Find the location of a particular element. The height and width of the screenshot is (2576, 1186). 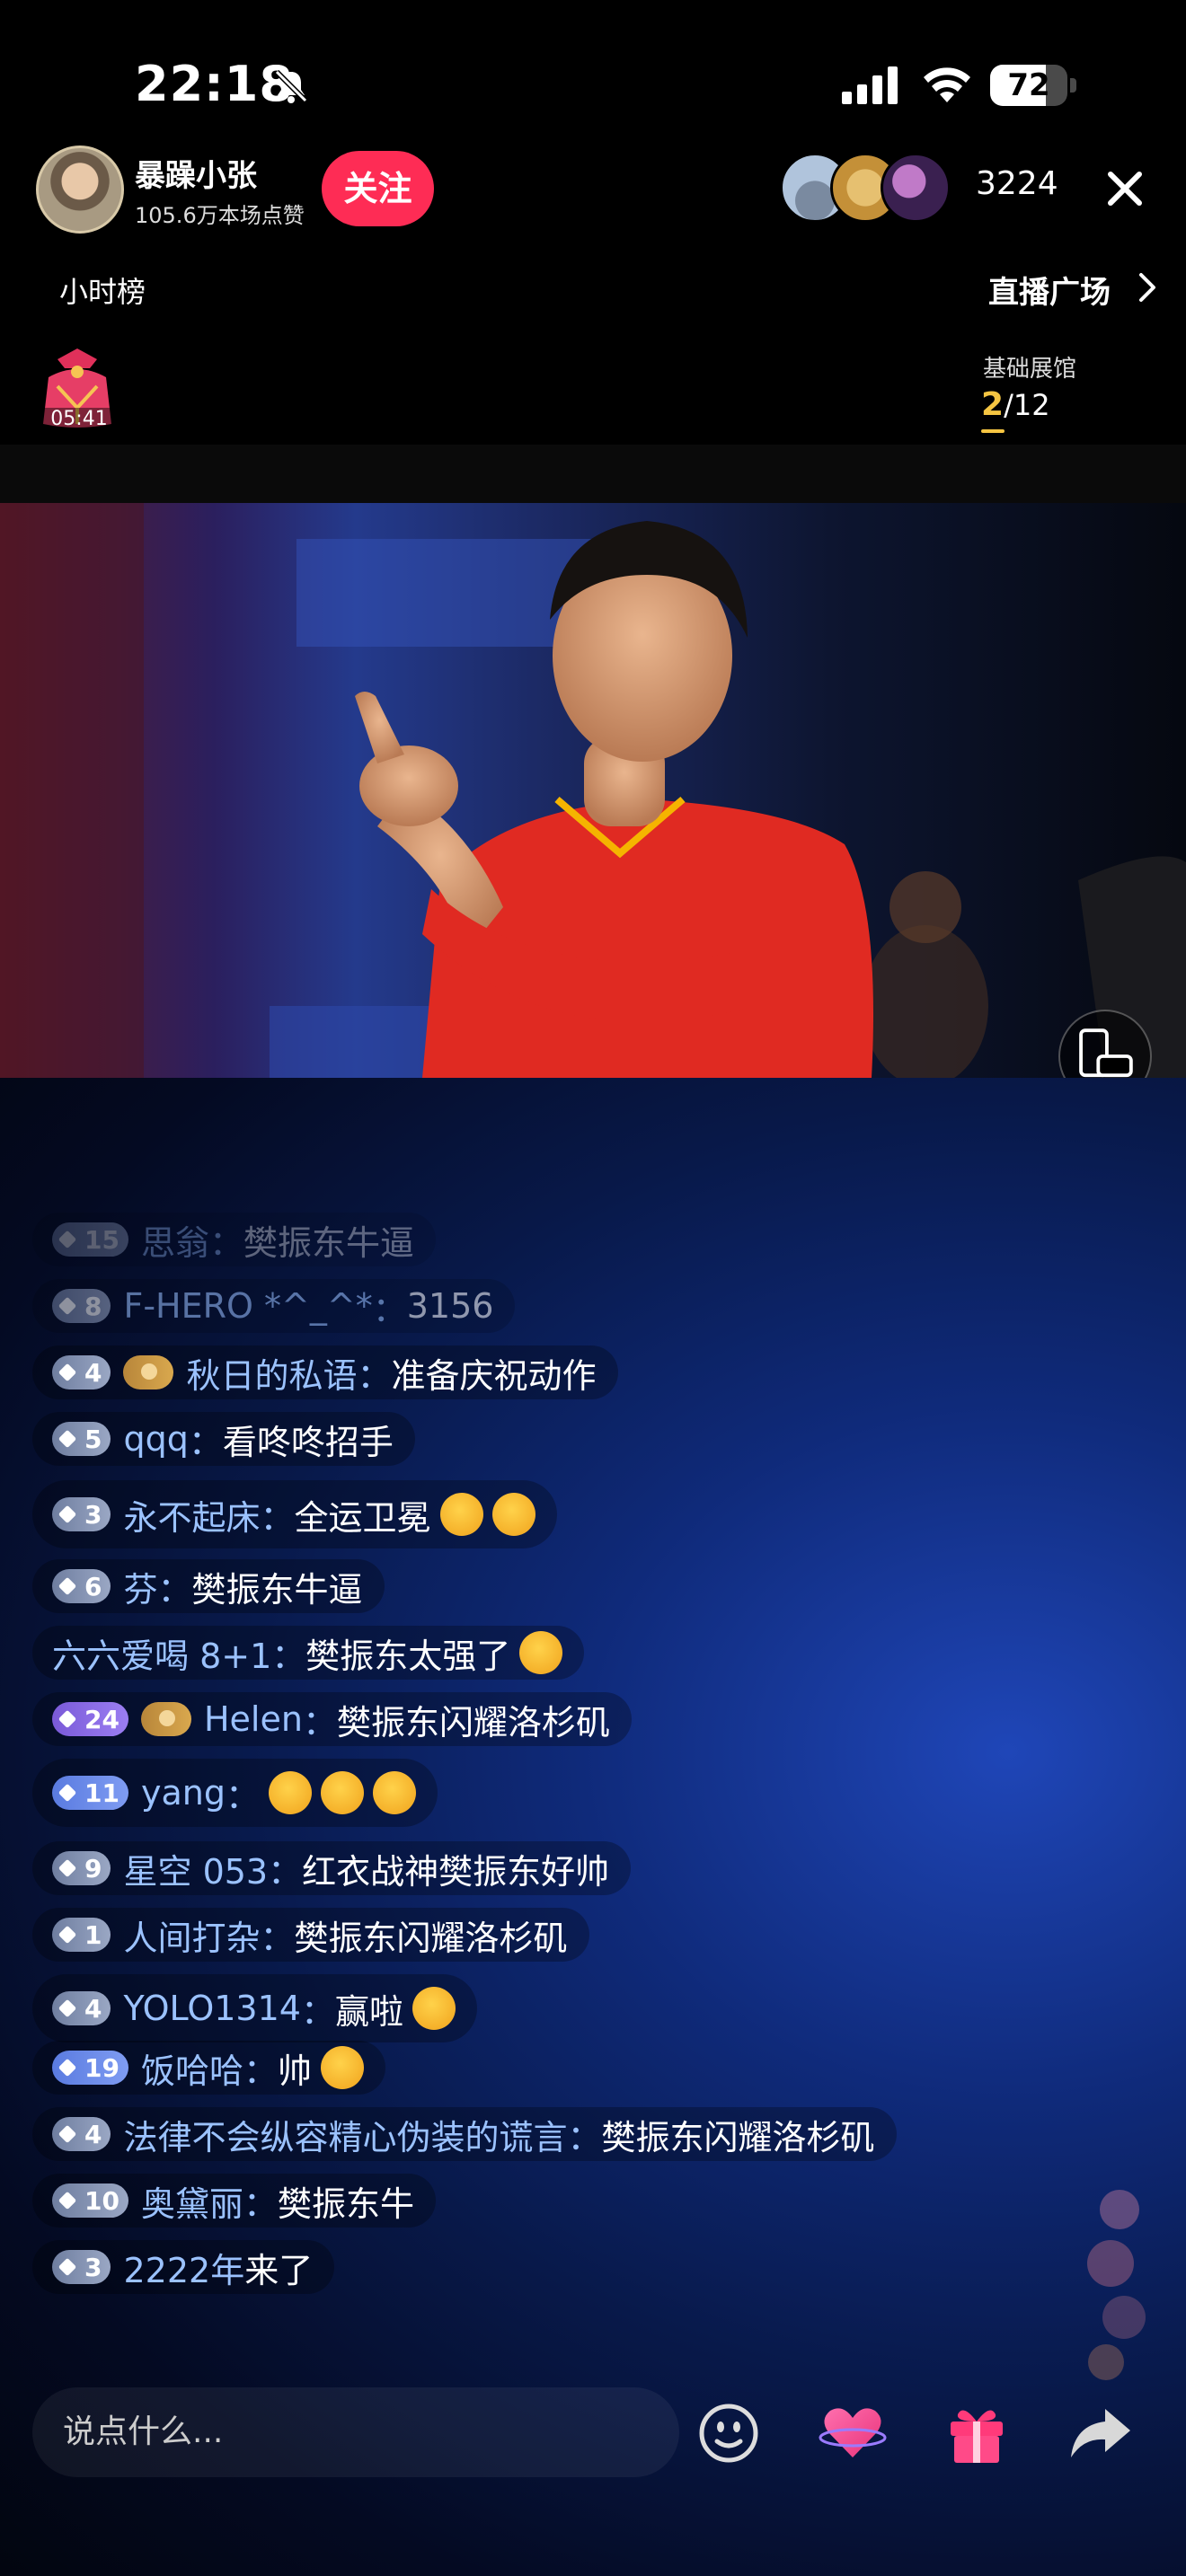

chat-message: 15 思翁：樊振东牛逼 is located at coordinates (234, 1239).